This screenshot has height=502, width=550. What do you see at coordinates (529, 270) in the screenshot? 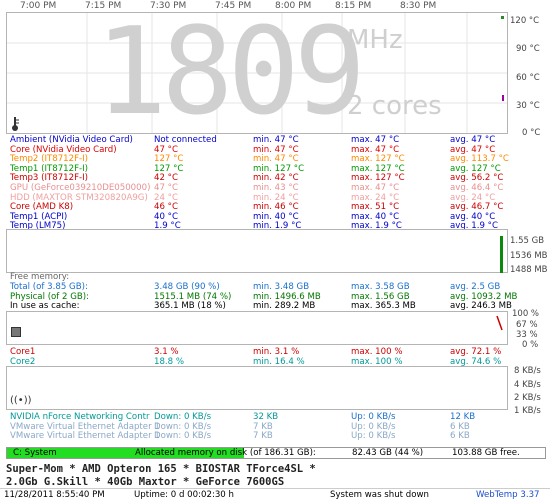
I see `mem-axis-label: 1488 MB` at bounding box center [529, 270].